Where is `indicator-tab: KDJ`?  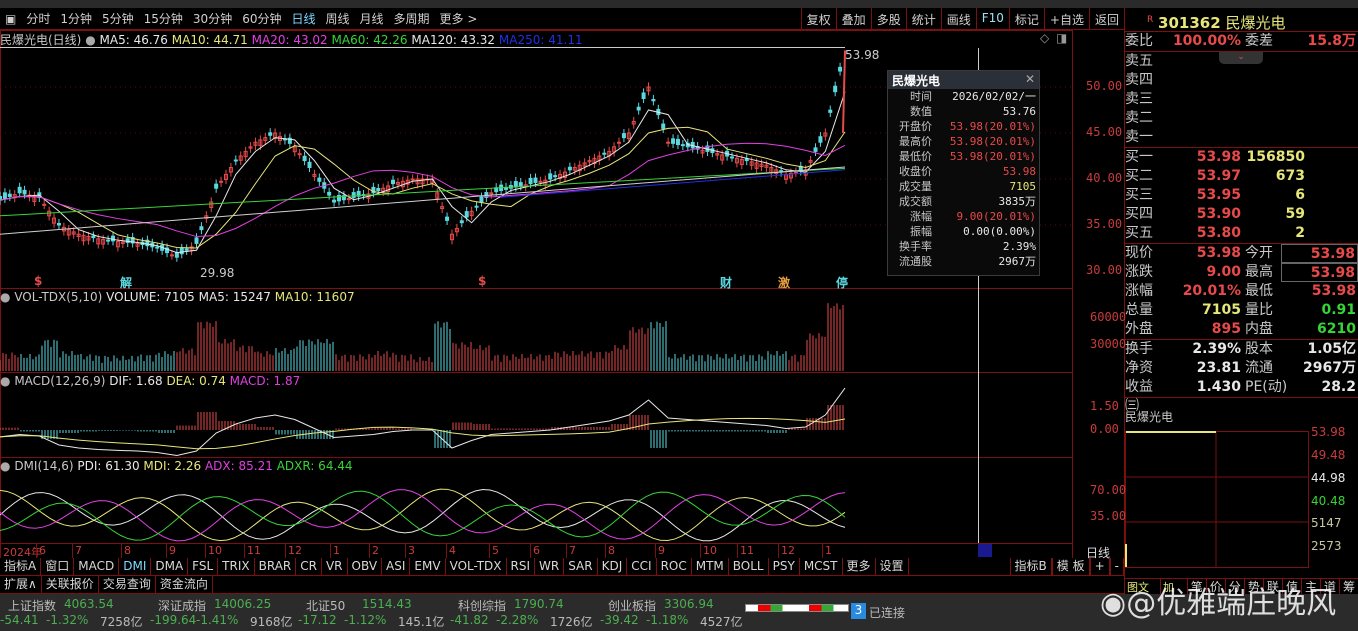 indicator-tab: KDJ is located at coordinates (613, 566).